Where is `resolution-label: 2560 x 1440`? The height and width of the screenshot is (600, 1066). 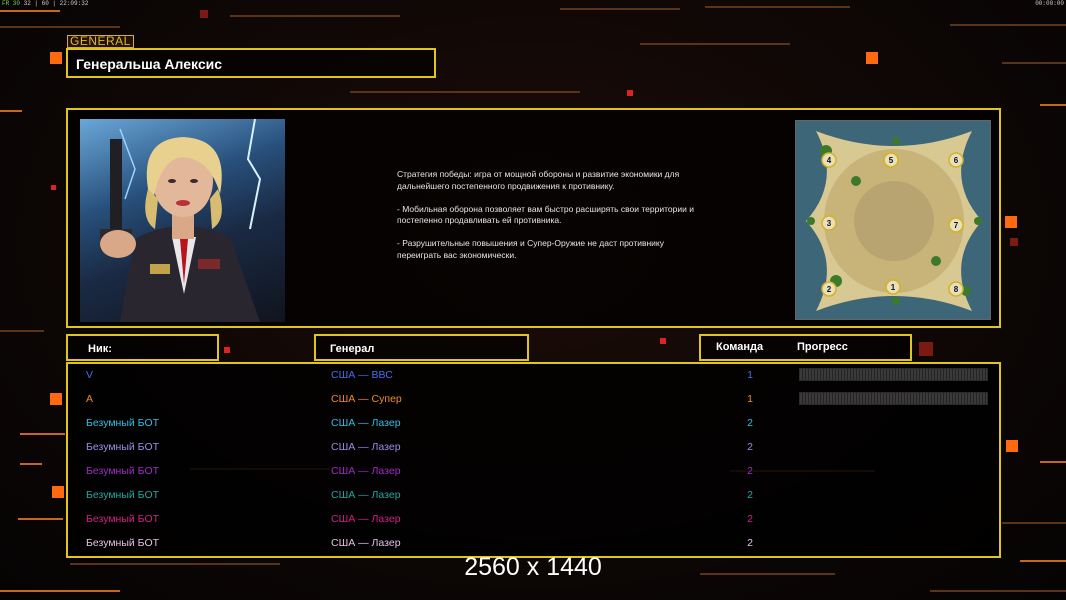
resolution-label: 2560 x 1440 is located at coordinates (533, 567).